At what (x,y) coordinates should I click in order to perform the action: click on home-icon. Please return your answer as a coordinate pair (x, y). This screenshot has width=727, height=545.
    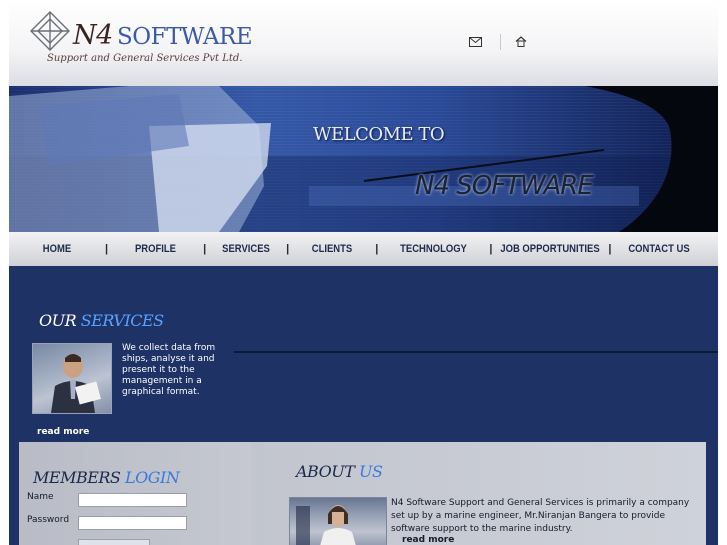
    Looking at the image, I should click on (521, 41).